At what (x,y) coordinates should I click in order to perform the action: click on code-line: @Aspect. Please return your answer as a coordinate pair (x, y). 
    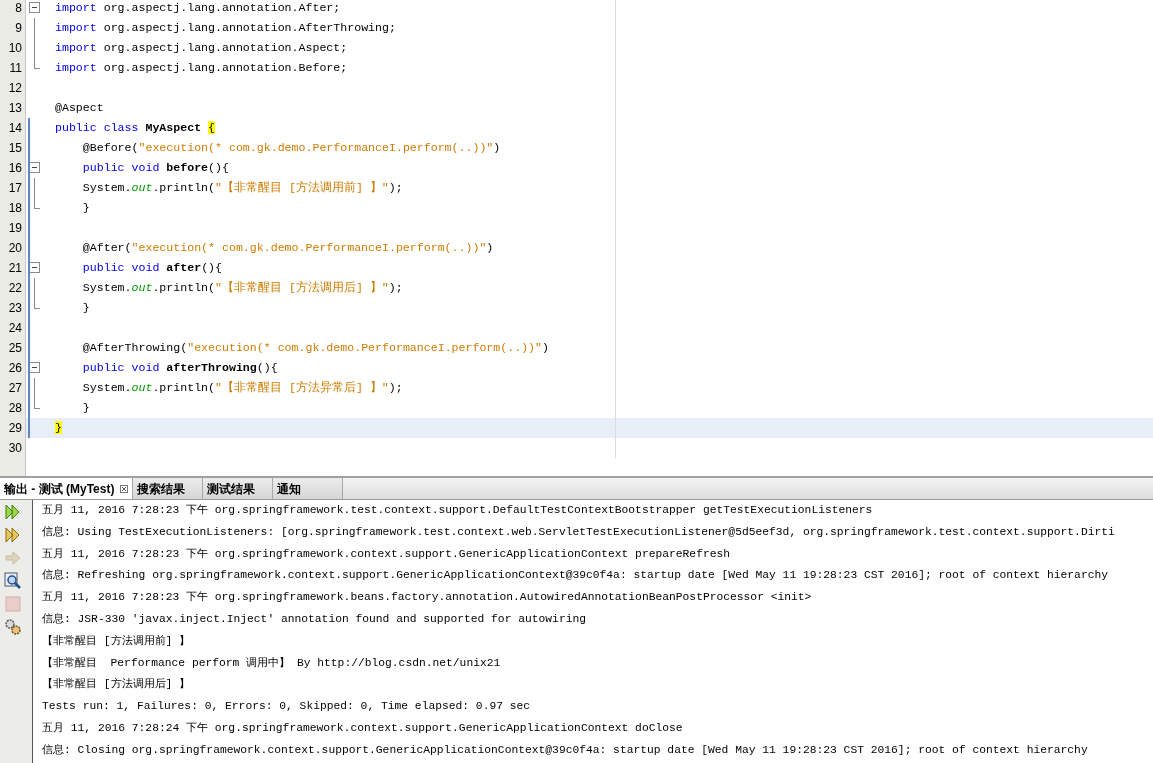
    Looking at the image, I should click on (79, 107).